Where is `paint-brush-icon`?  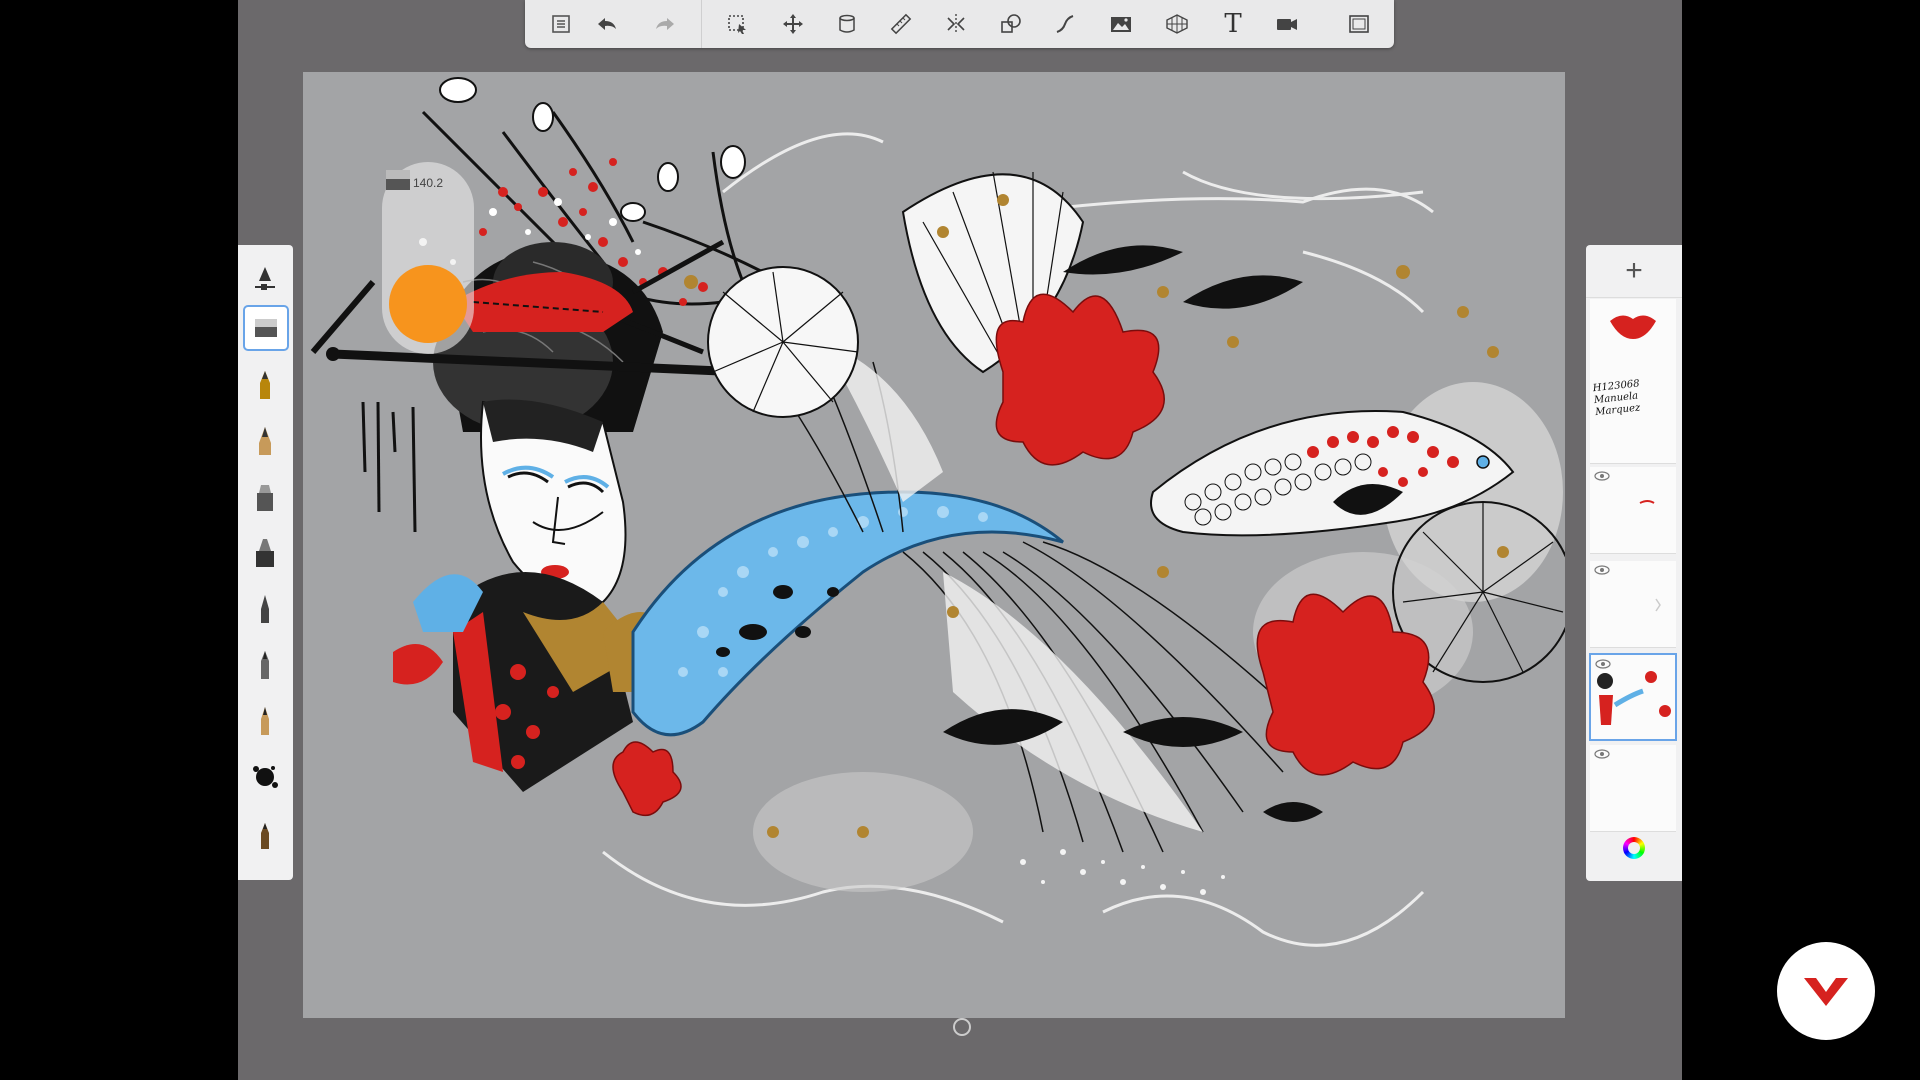
paint-brush-icon is located at coordinates (265, 664).